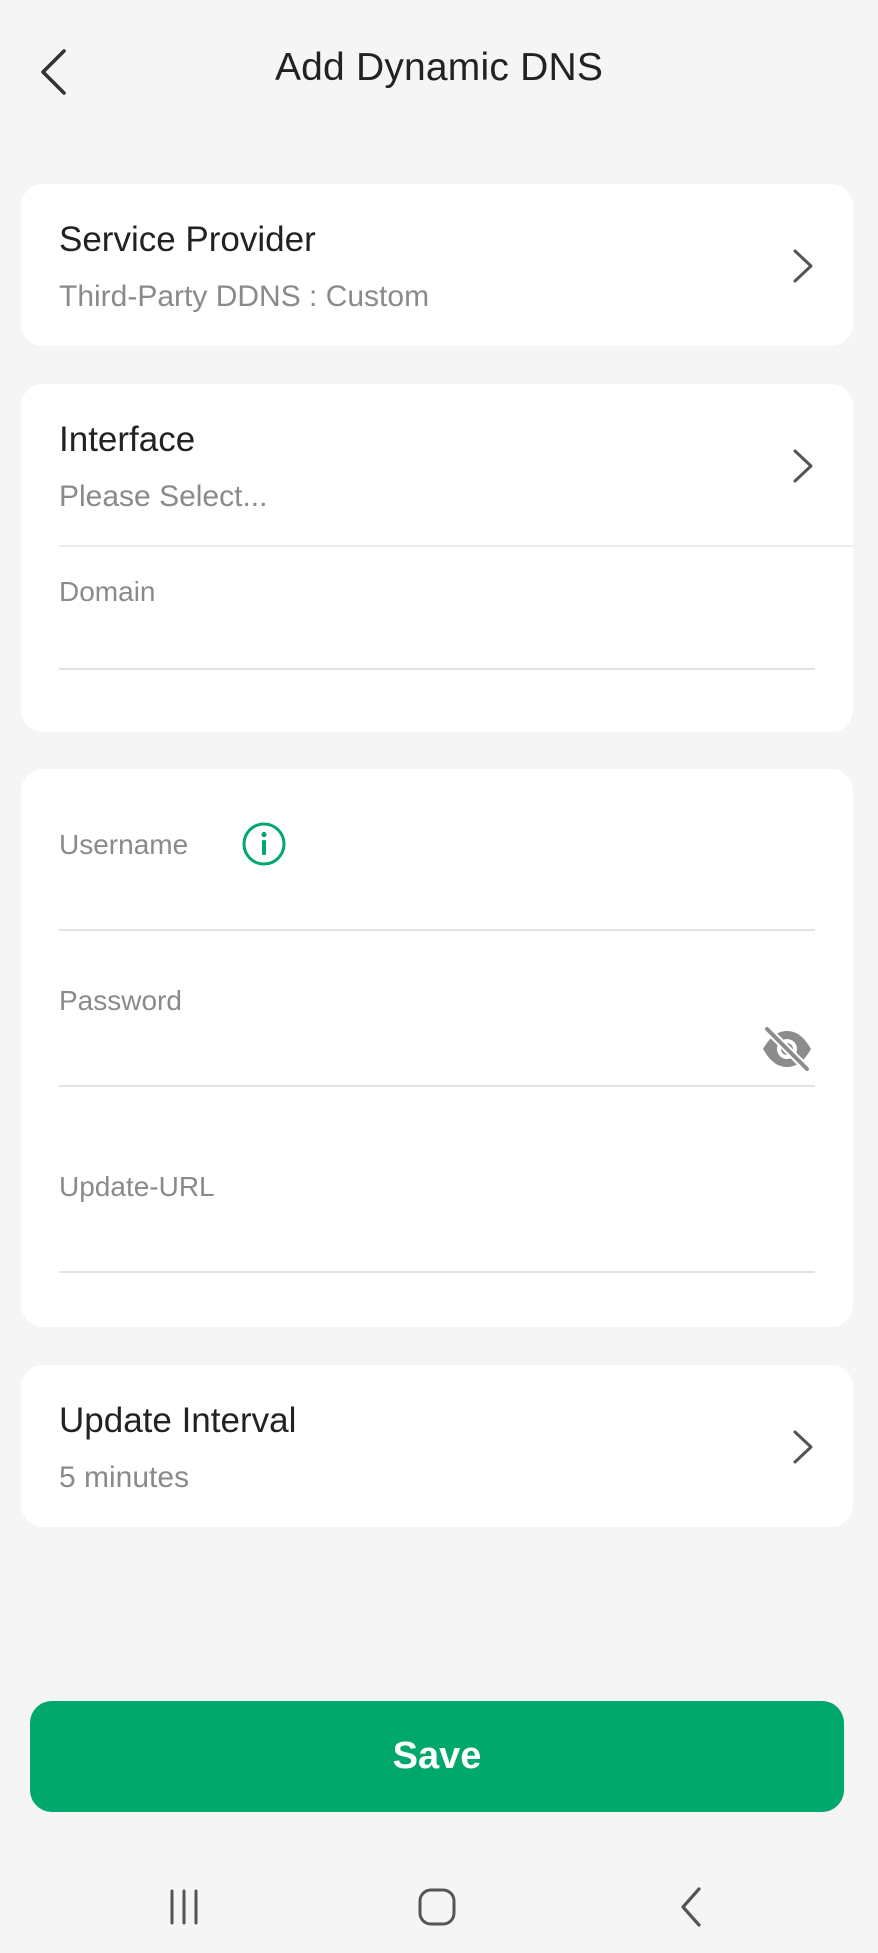  What do you see at coordinates (399, 1052) in the screenshot?
I see `password-input` at bounding box center [399, 1052].